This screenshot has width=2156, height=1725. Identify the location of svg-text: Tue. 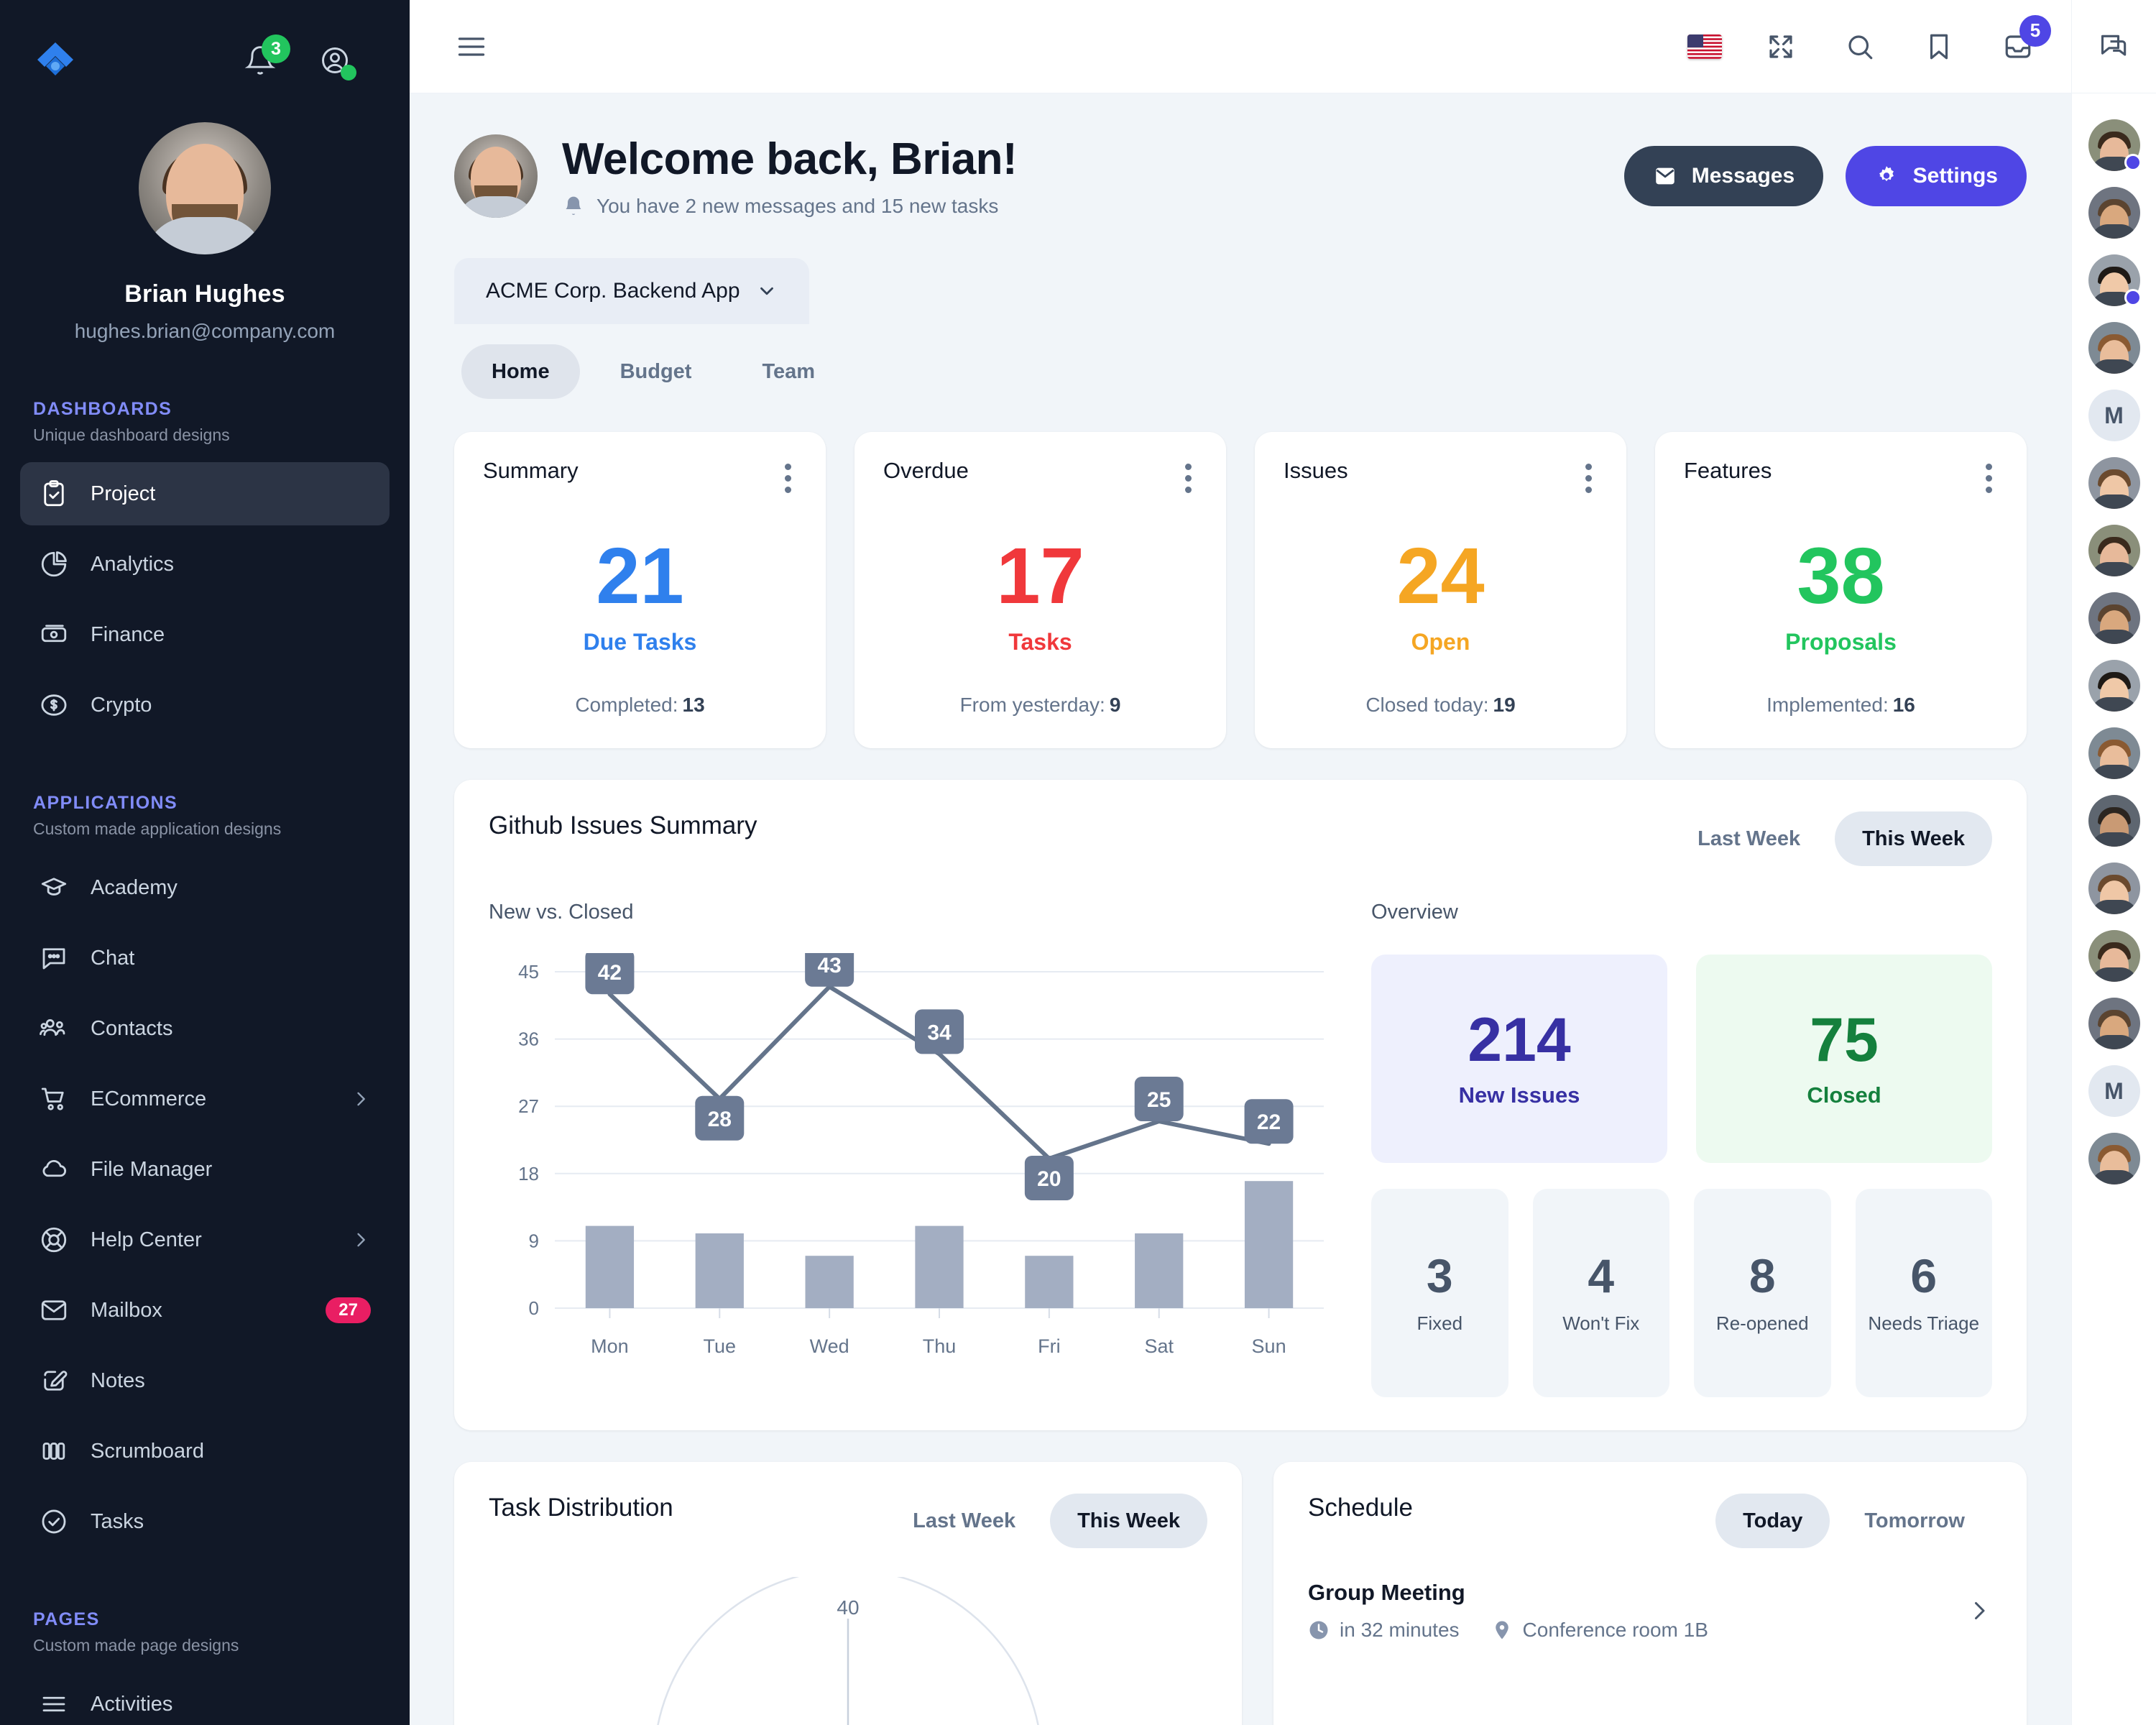
(720, 1346).